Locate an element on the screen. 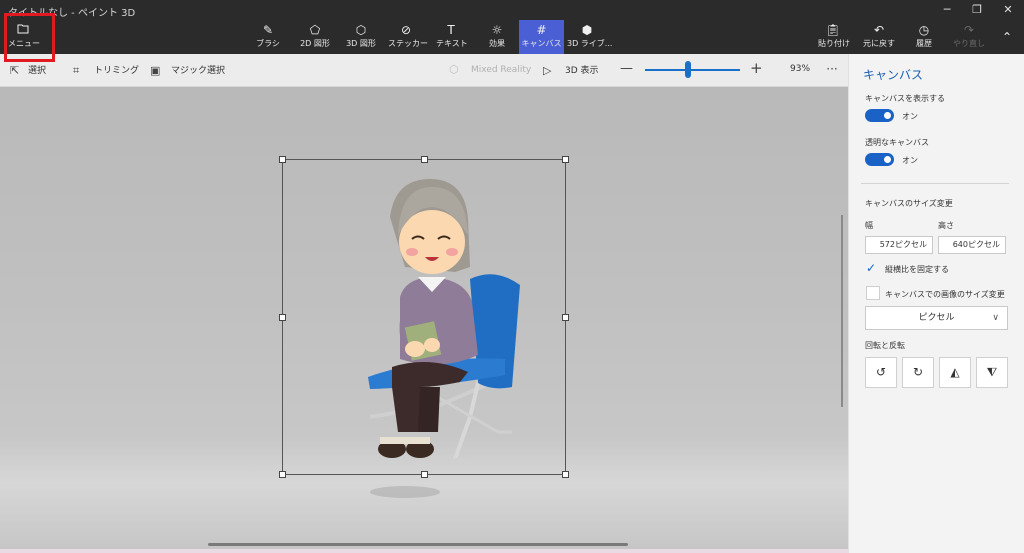  close-icon: ✕ is located at coordinates (1008, 10).